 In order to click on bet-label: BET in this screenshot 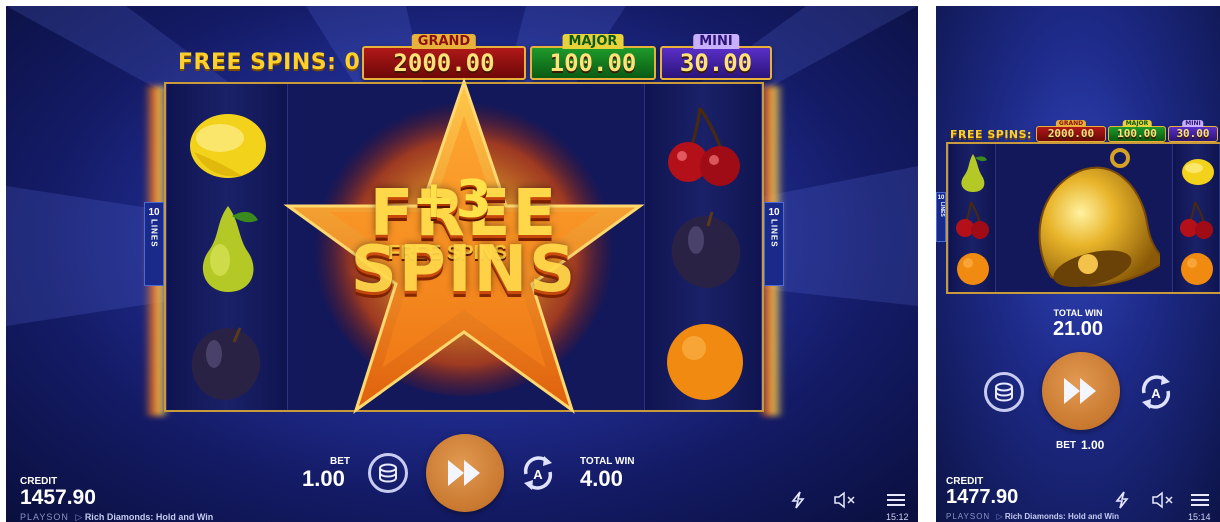, I will do `click(1066, 445)`.